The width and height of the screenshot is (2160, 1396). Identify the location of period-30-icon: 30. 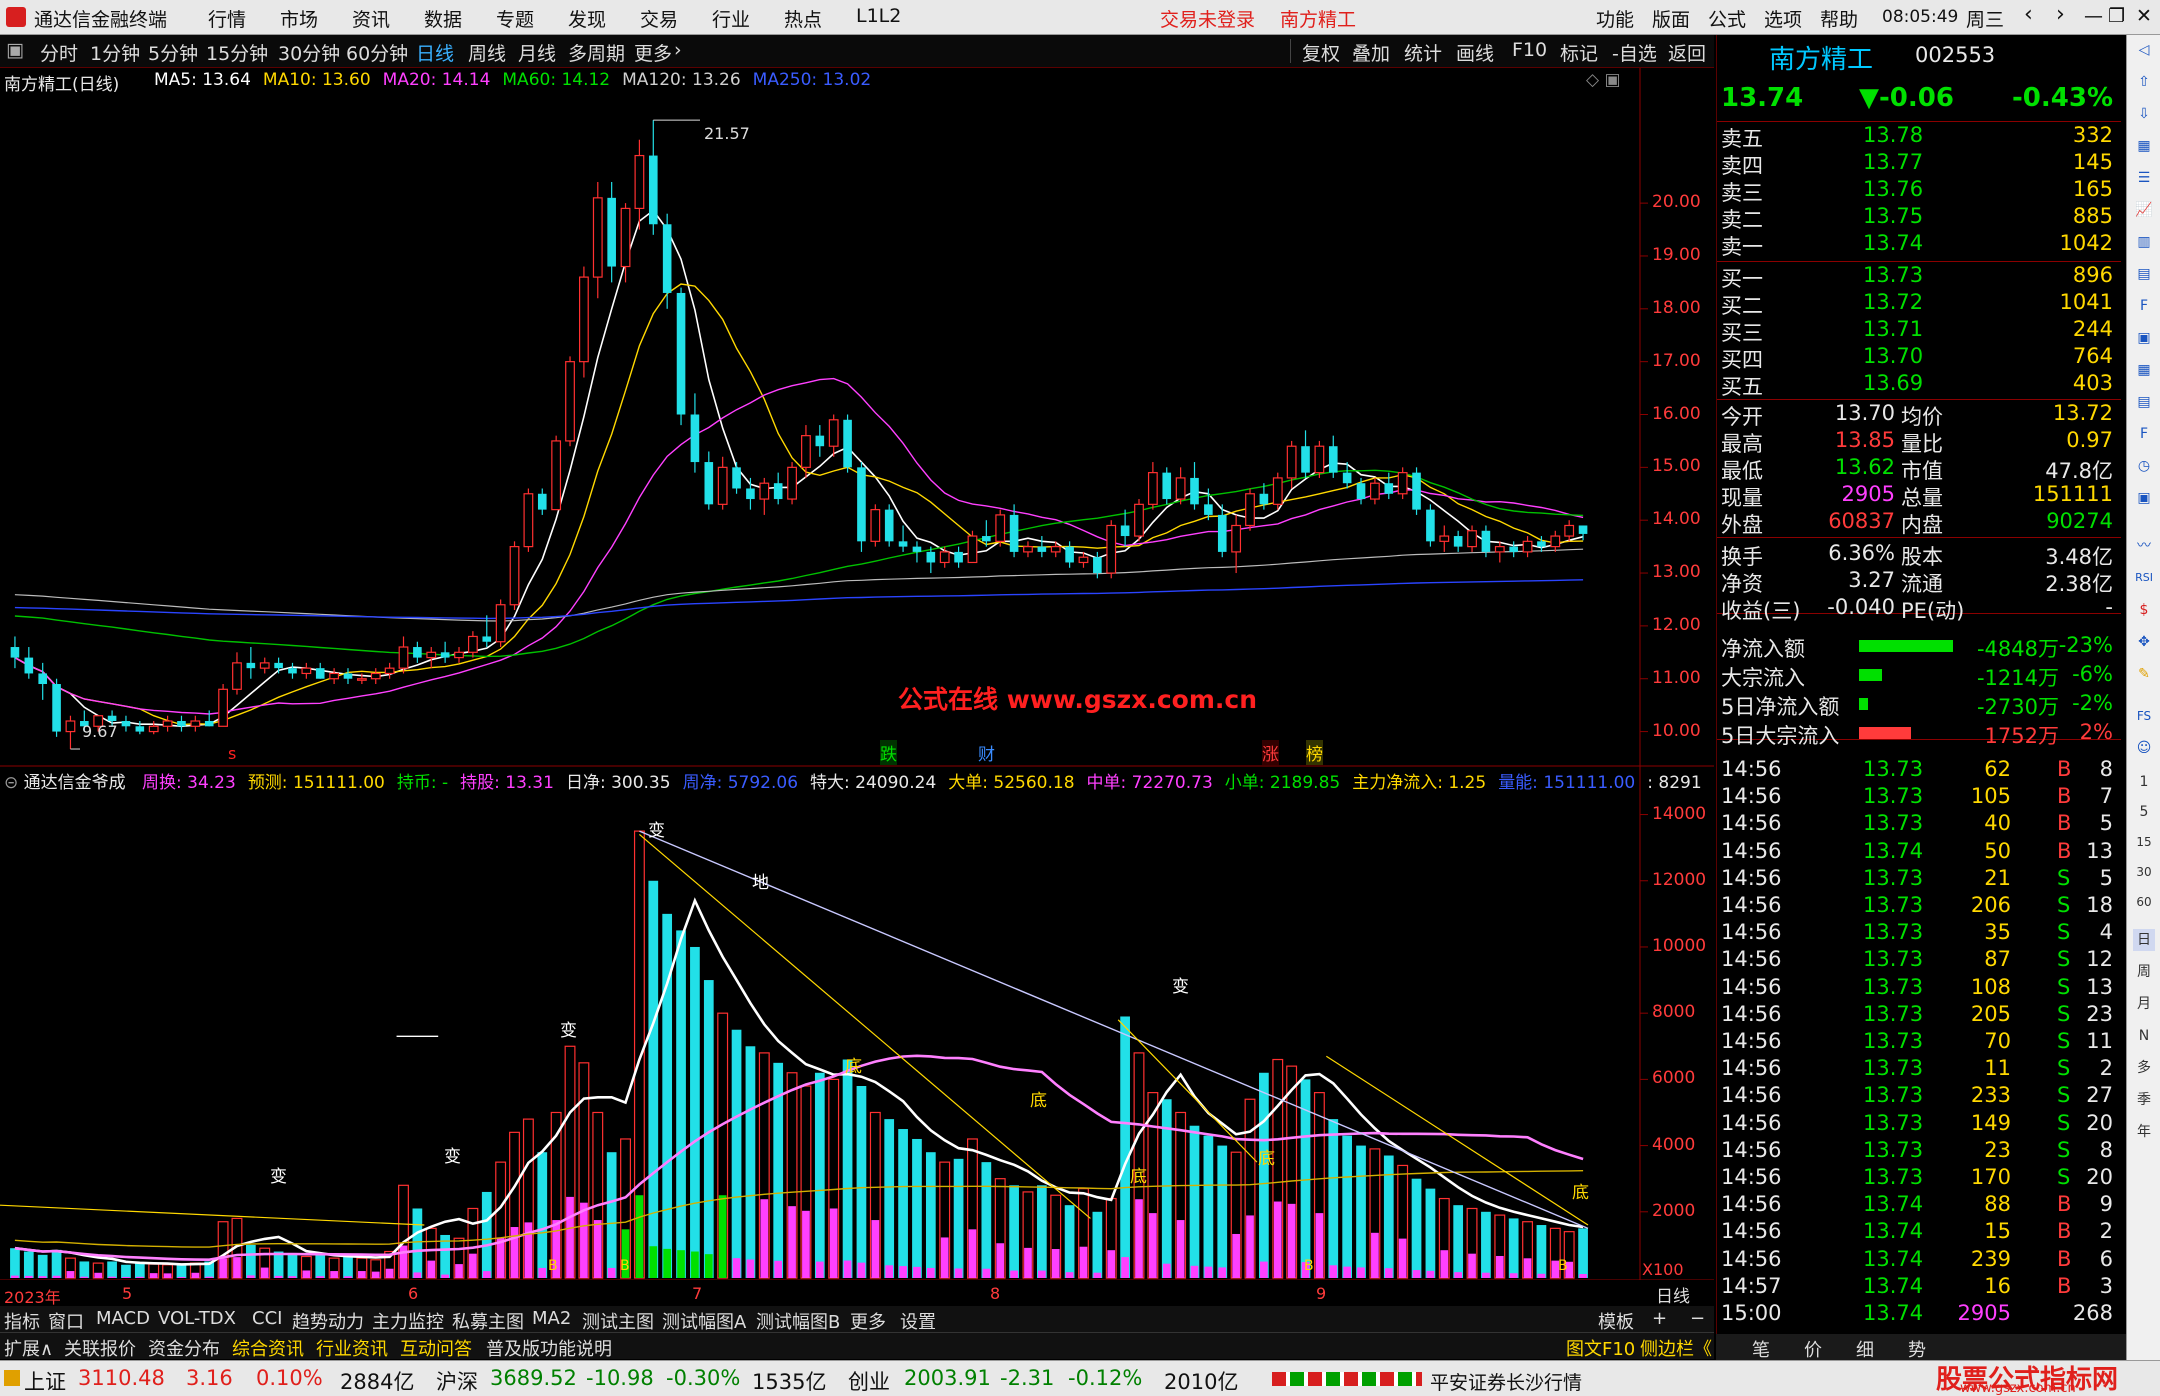
(2144, 872).